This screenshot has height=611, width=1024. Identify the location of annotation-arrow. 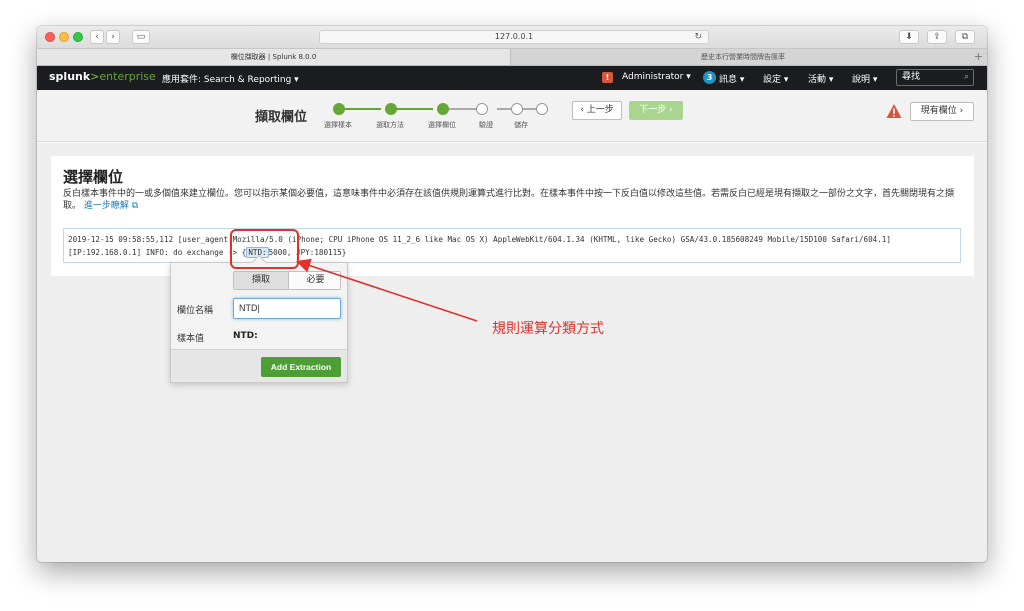
(386, 290).